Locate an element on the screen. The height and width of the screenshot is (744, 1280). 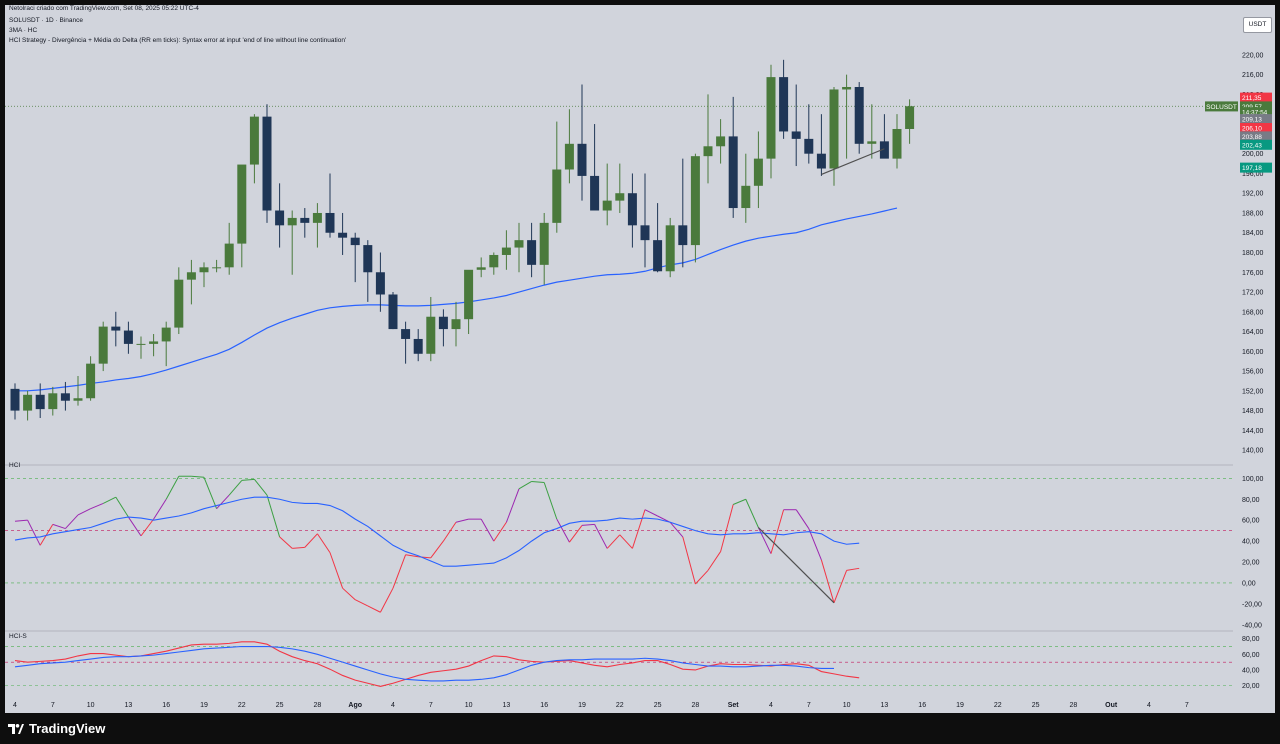
hci-s-pane-title: HCI-S is located at coordinates (18, 636).